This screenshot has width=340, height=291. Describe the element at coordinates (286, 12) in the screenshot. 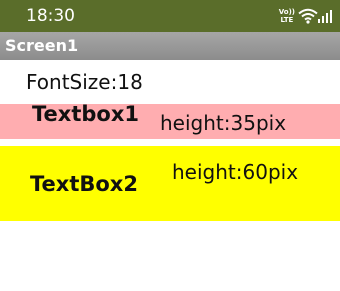

I see `volte-text: Vo))` at that location.